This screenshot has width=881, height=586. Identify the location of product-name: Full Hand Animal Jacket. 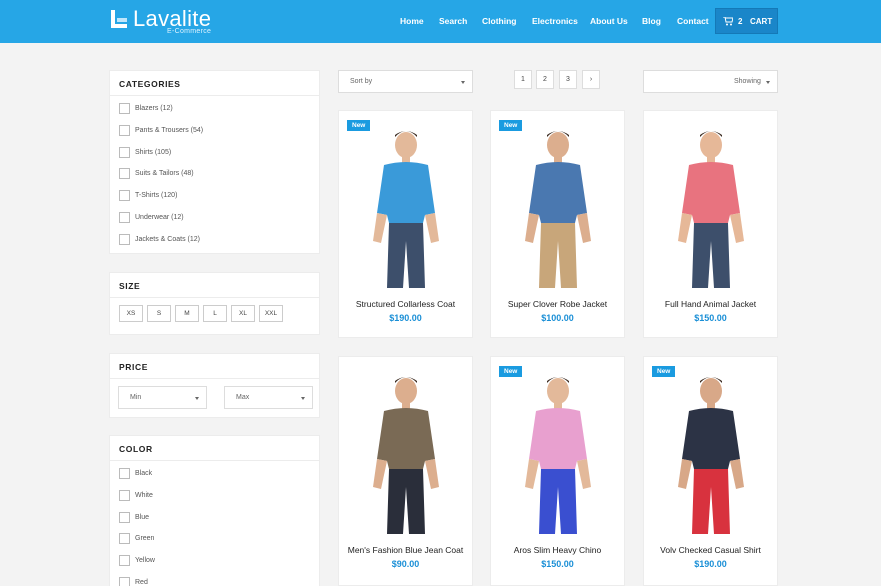
(710, 304).